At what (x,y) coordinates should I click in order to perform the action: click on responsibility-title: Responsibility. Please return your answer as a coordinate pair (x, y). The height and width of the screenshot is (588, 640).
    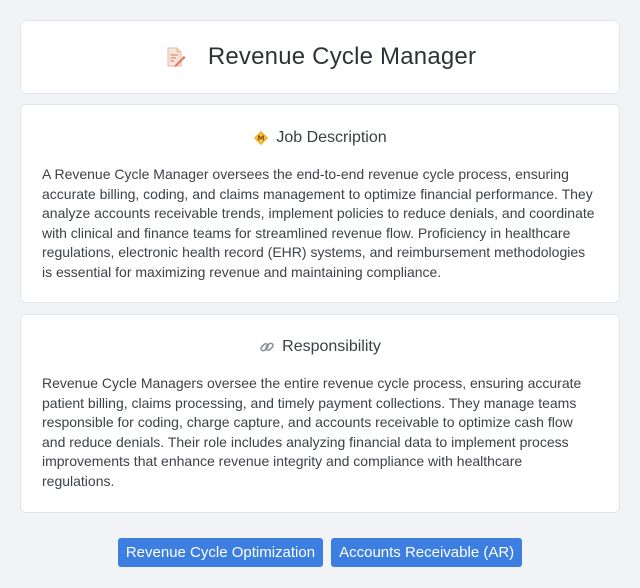
    Looking at the image, I should click on (331, 346).